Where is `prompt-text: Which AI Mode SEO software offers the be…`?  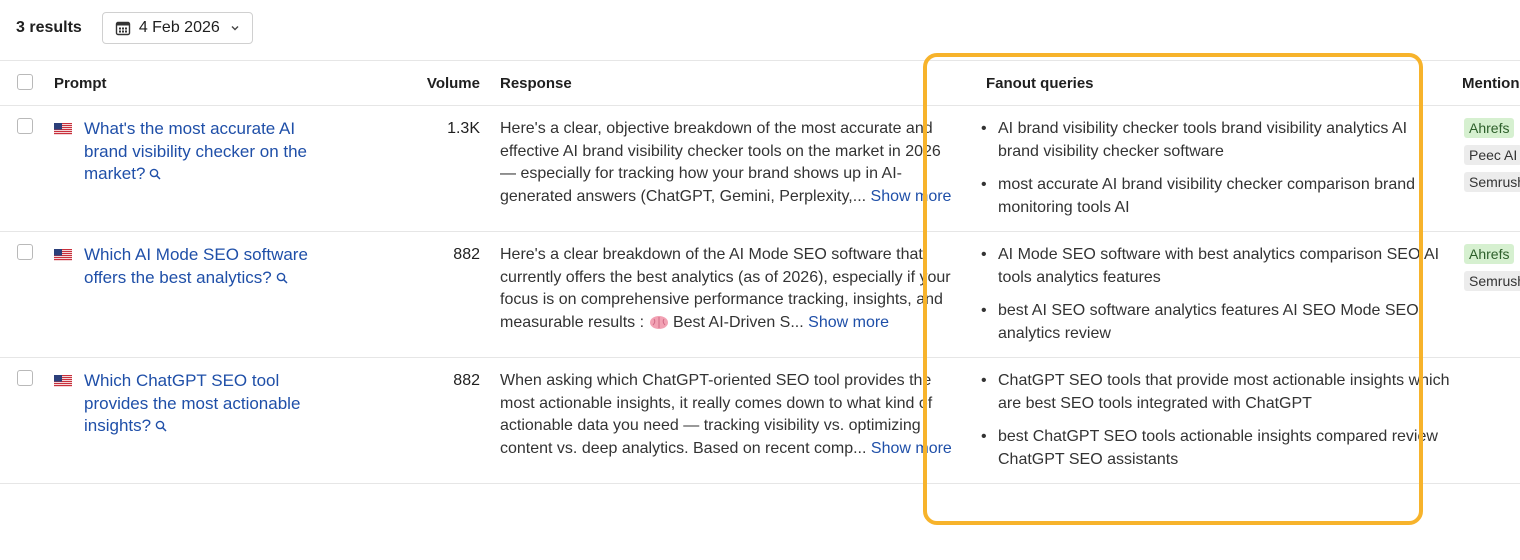
prompt-text: Which AI Mode SEO software offers the be… is located at coordinates (196, 266).